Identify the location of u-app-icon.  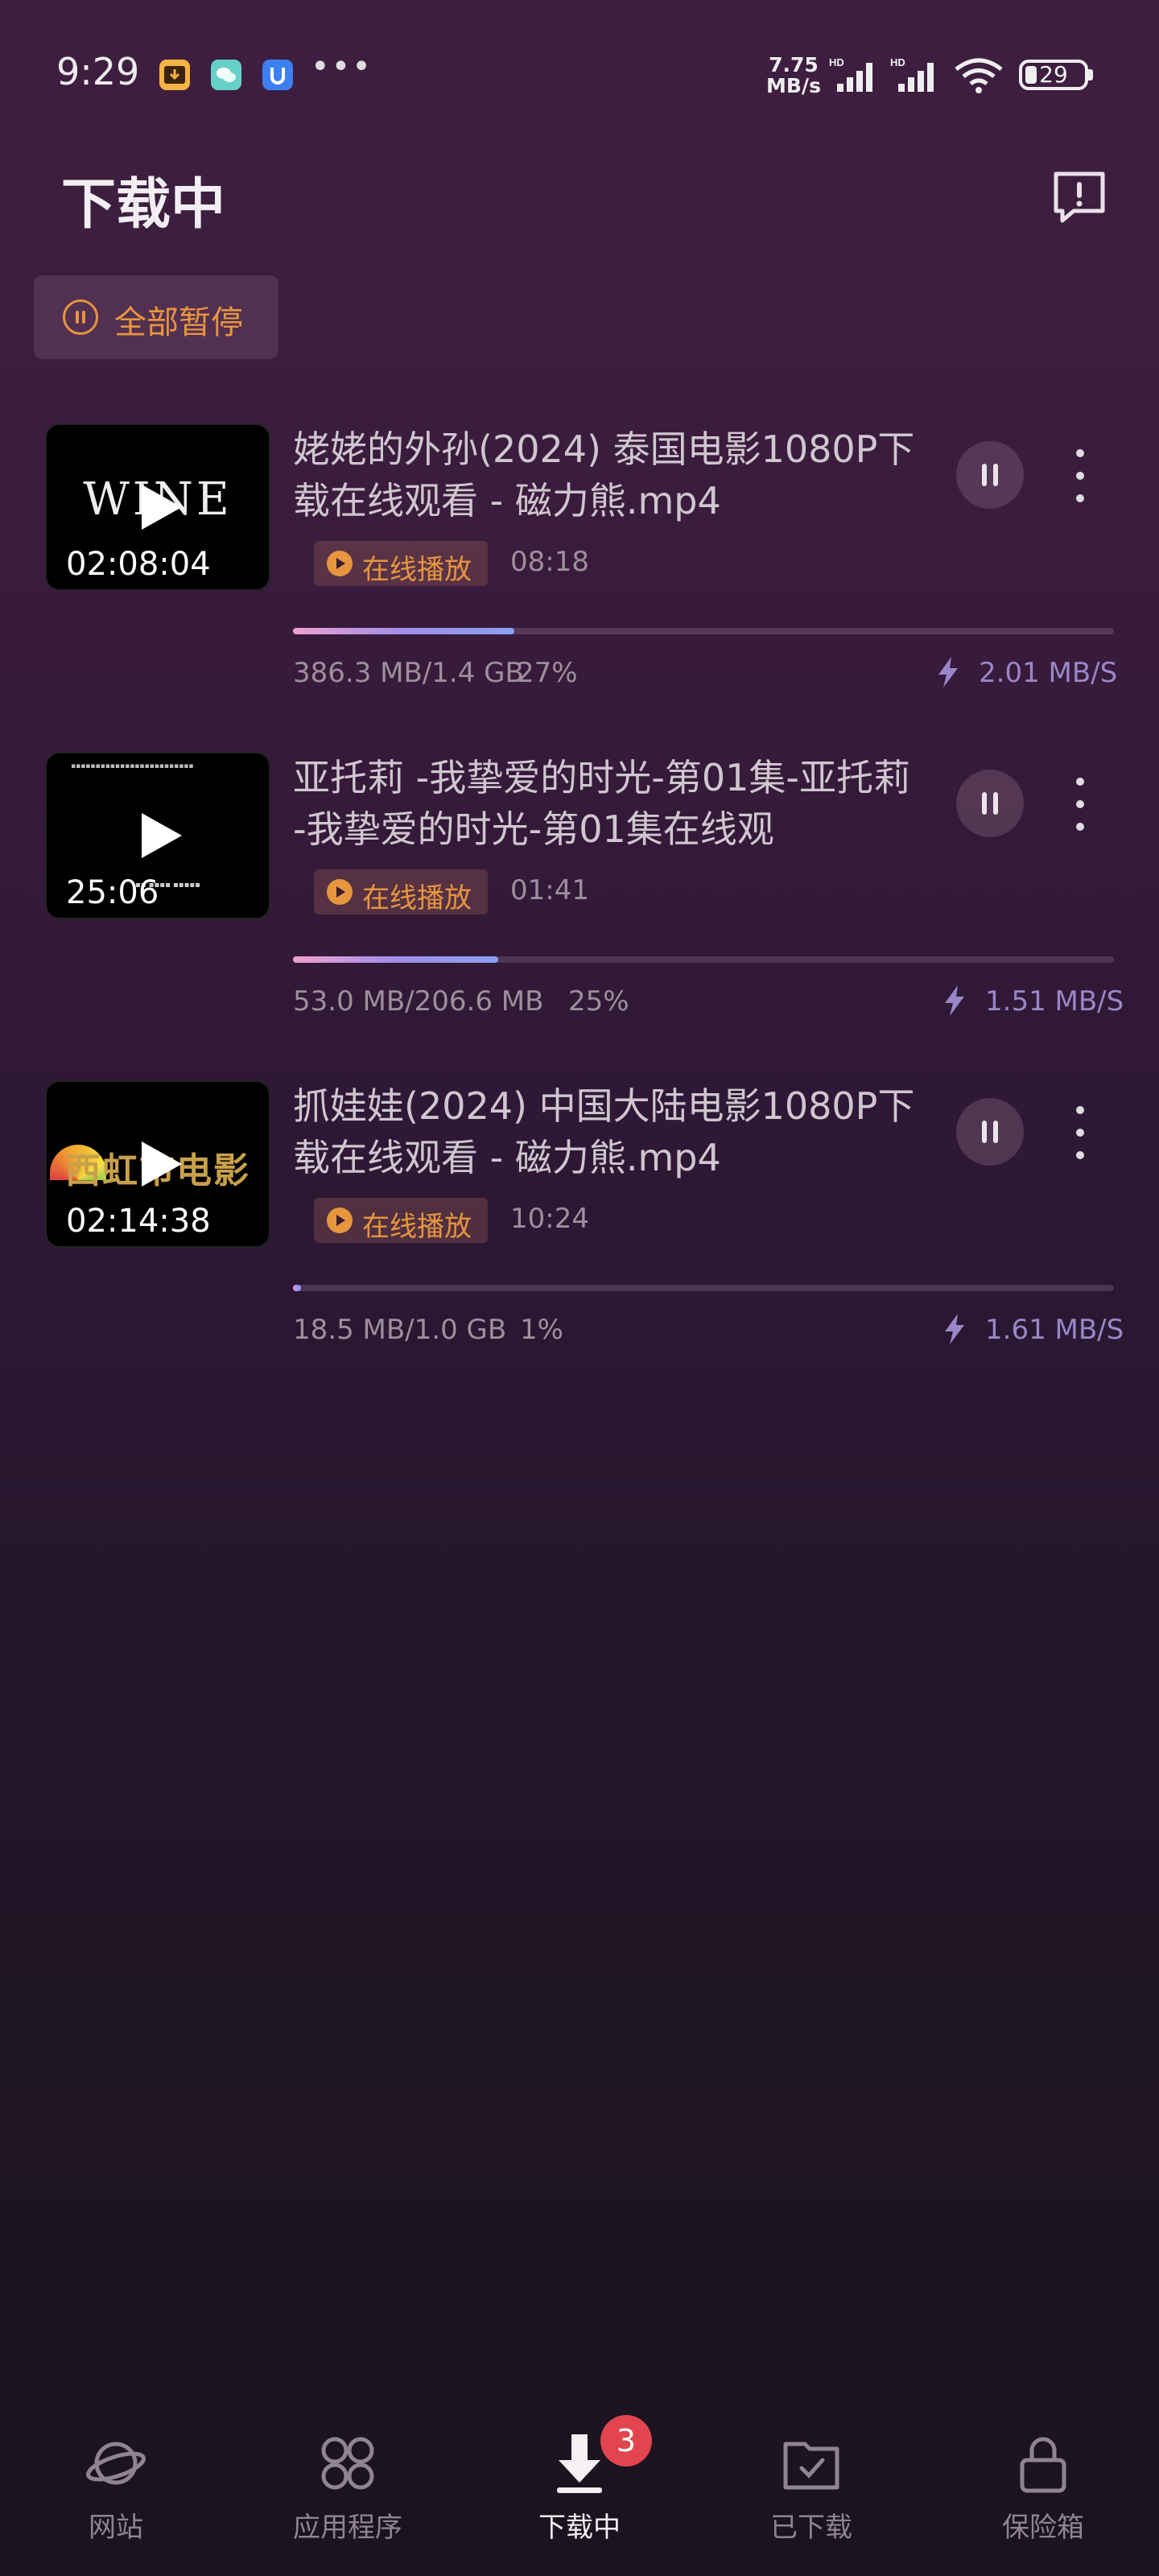
(277, 75).